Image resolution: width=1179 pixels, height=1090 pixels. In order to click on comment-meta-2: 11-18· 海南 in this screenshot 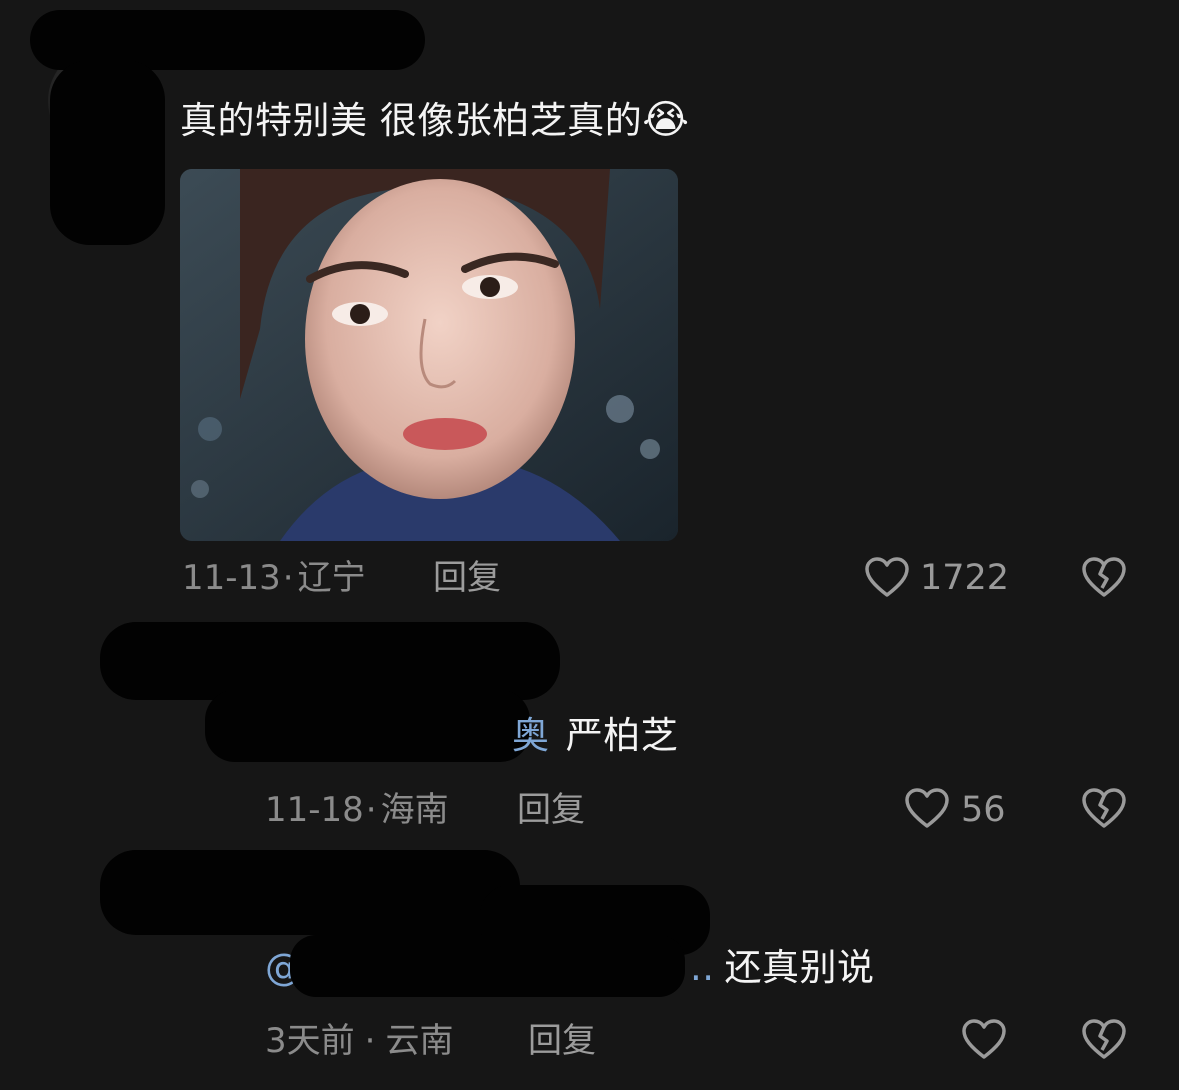, I will do `click(357, 810)`.